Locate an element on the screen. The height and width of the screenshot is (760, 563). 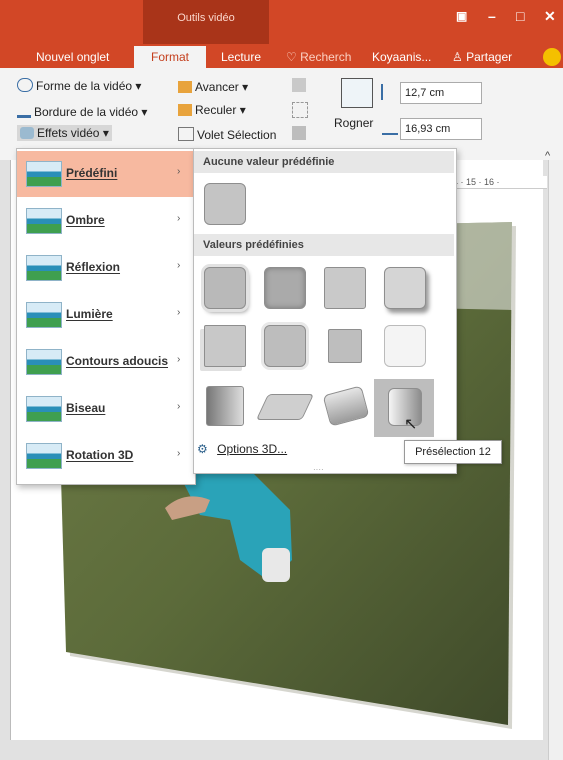
menu-item-contours-adoucis: Contours adoucis › is located at coordinates (105, 362).